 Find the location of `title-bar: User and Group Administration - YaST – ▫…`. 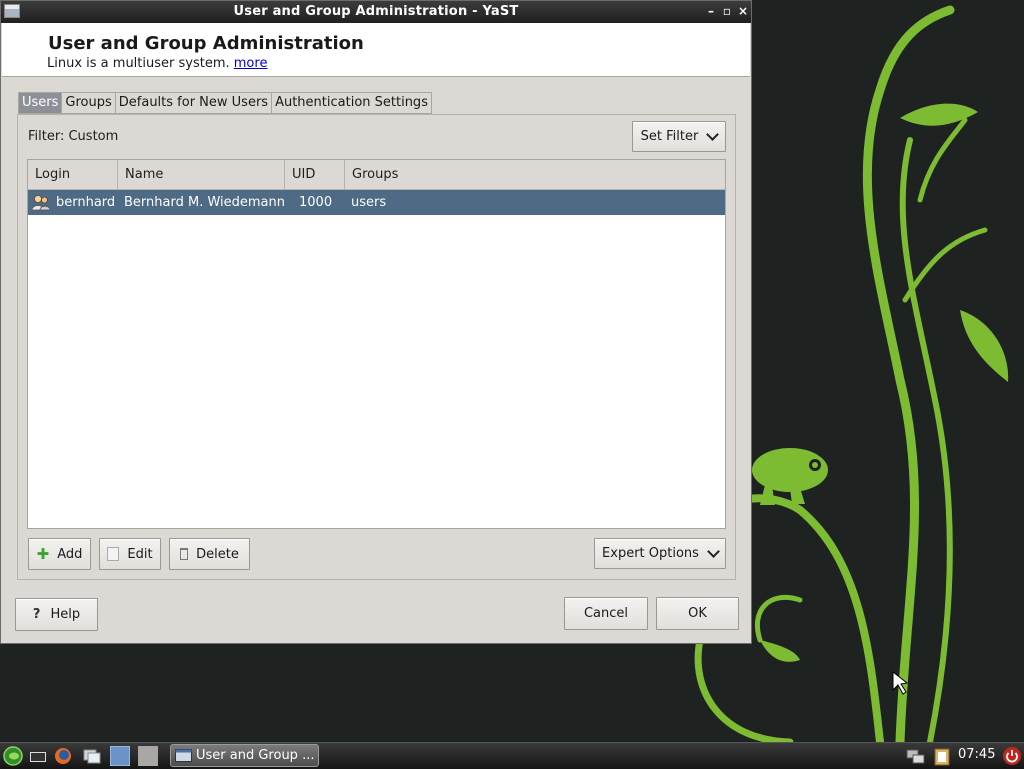

title-bar: User and Group Administration - YaST – ▫… is located at coordinates (376, 12).